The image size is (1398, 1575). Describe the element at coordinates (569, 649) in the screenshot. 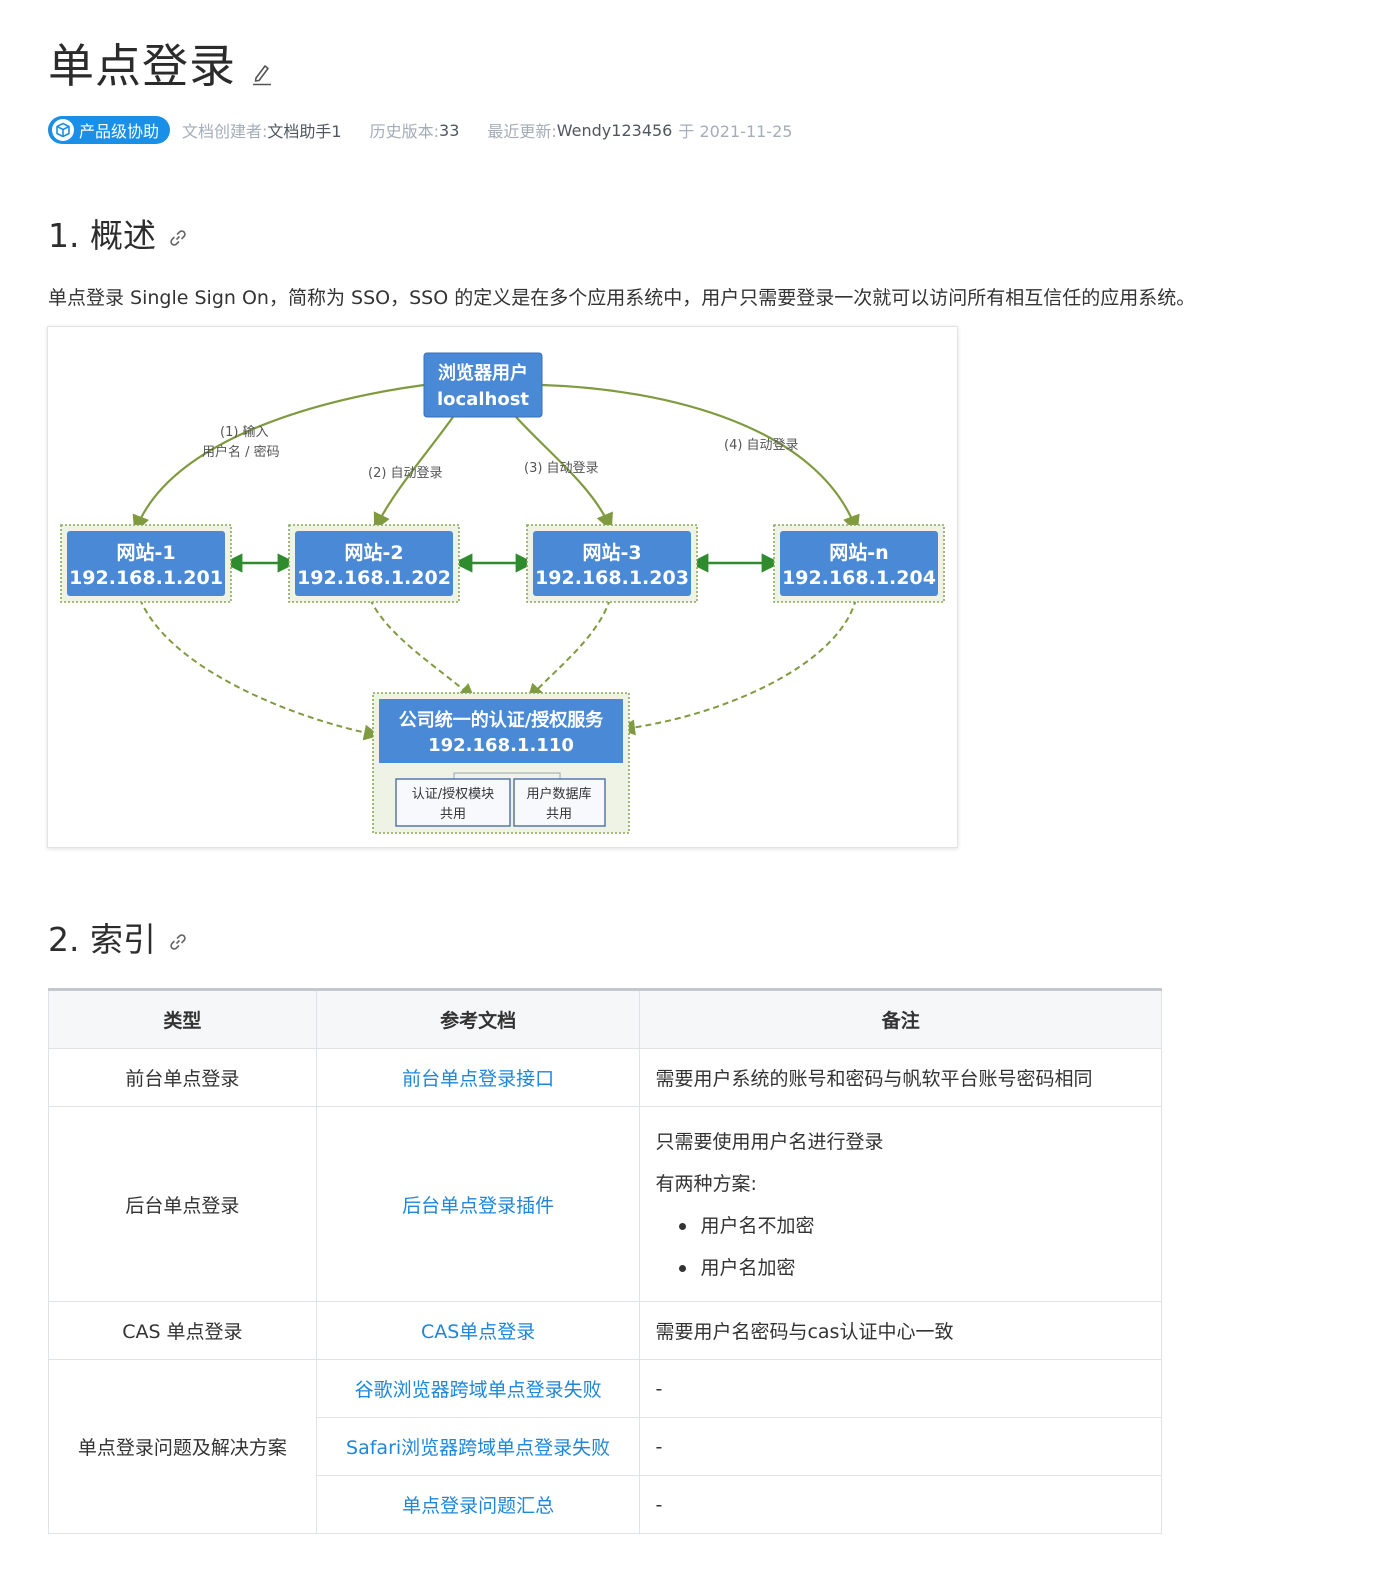

I see `dashed-site3-auth` at that location.